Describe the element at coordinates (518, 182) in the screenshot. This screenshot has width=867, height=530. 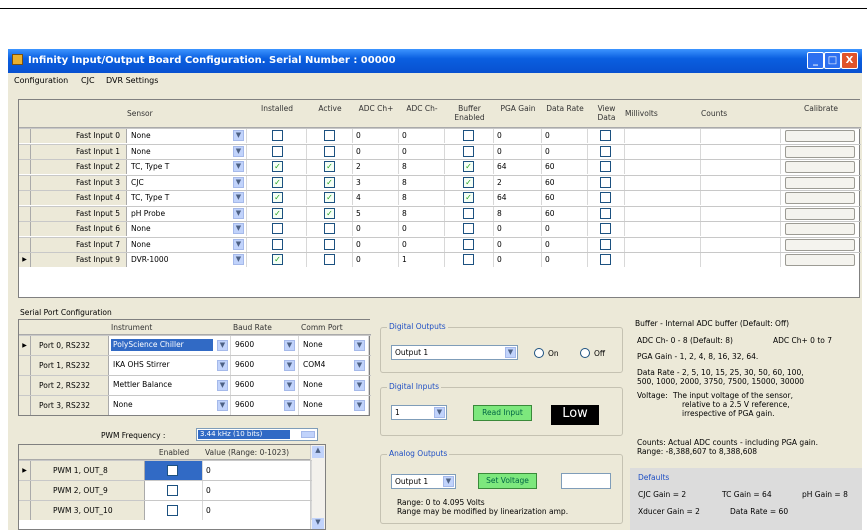
I see `pga-gain-cell: 2` at that location.